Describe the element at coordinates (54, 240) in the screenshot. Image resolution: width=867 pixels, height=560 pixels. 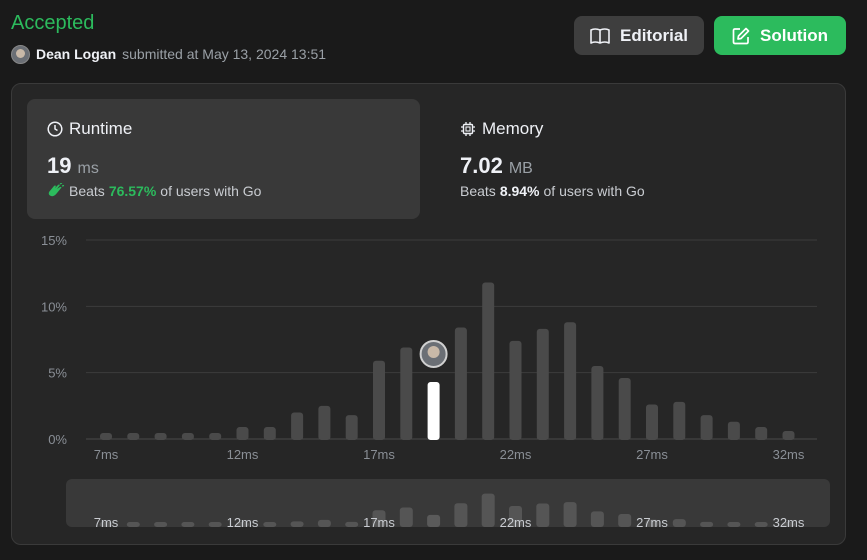
I see `y-tick-label: 15%` at that location.